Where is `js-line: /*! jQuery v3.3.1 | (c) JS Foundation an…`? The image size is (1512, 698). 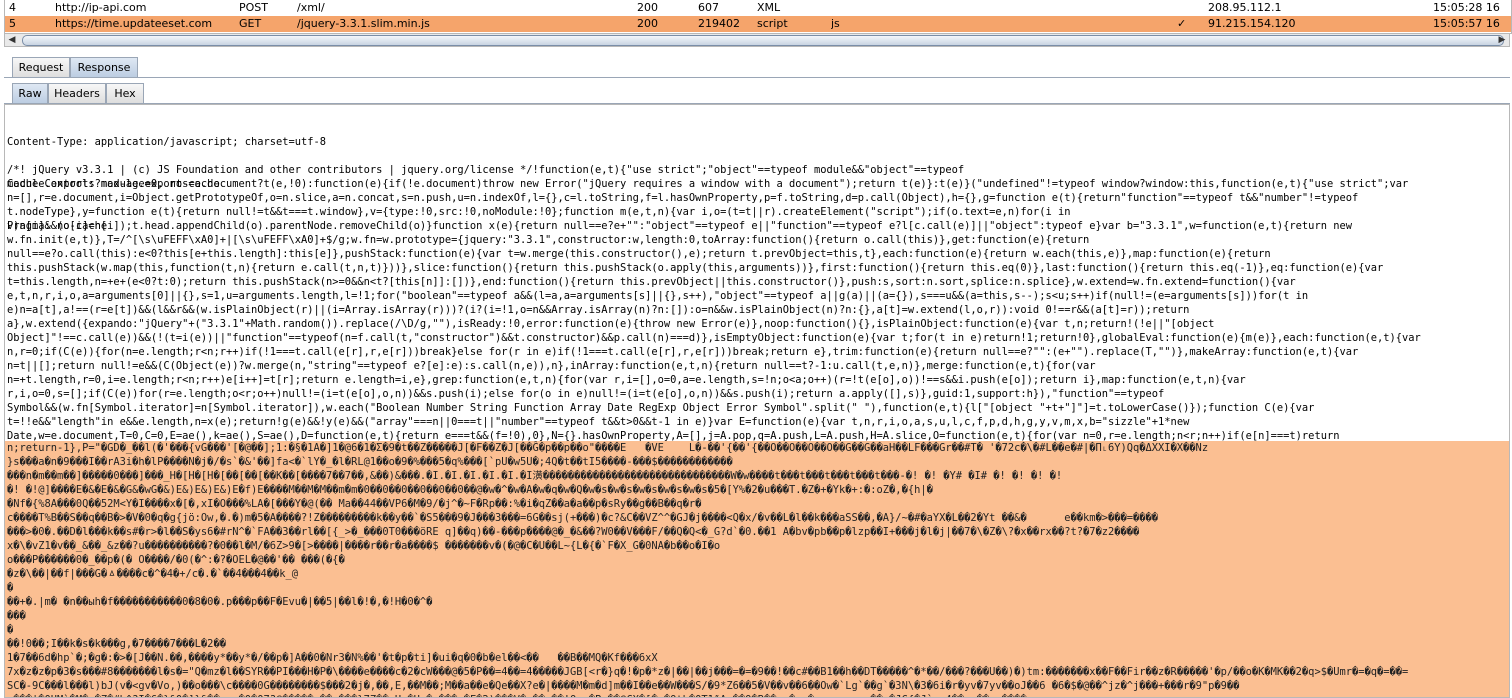 js-line: /*! jQuery v3.3.1 | (c) JS Foundation an… is located at coordinates (486, 170).